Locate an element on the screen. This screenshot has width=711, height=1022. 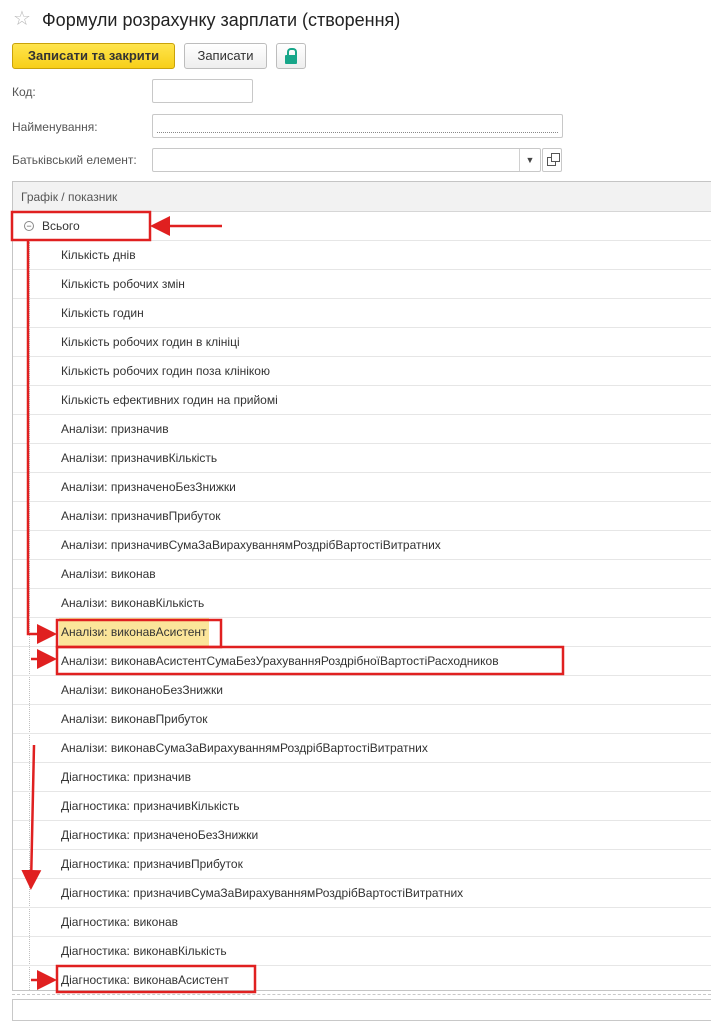
table-row: Кількість робочих змін is located at coordinates (362, 284).